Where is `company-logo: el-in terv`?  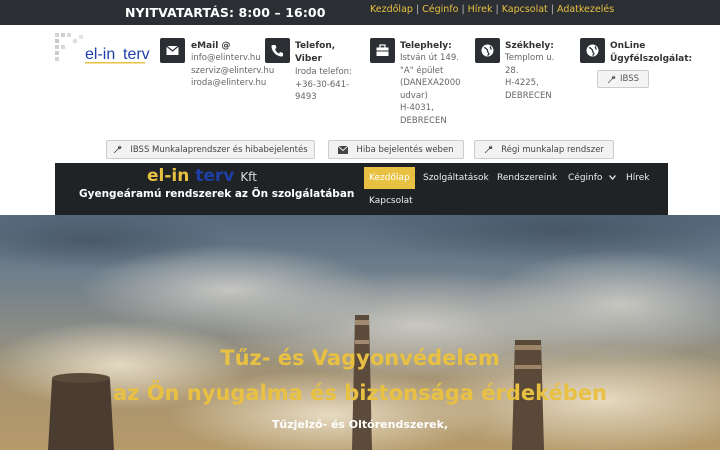
company-logo: el-in terv is located at coordinates (103, 51).